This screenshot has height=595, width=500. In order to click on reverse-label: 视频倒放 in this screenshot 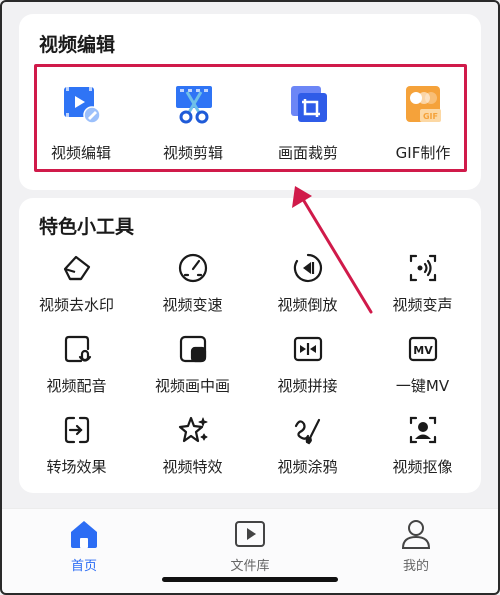, I will do `click(307, 305)`.